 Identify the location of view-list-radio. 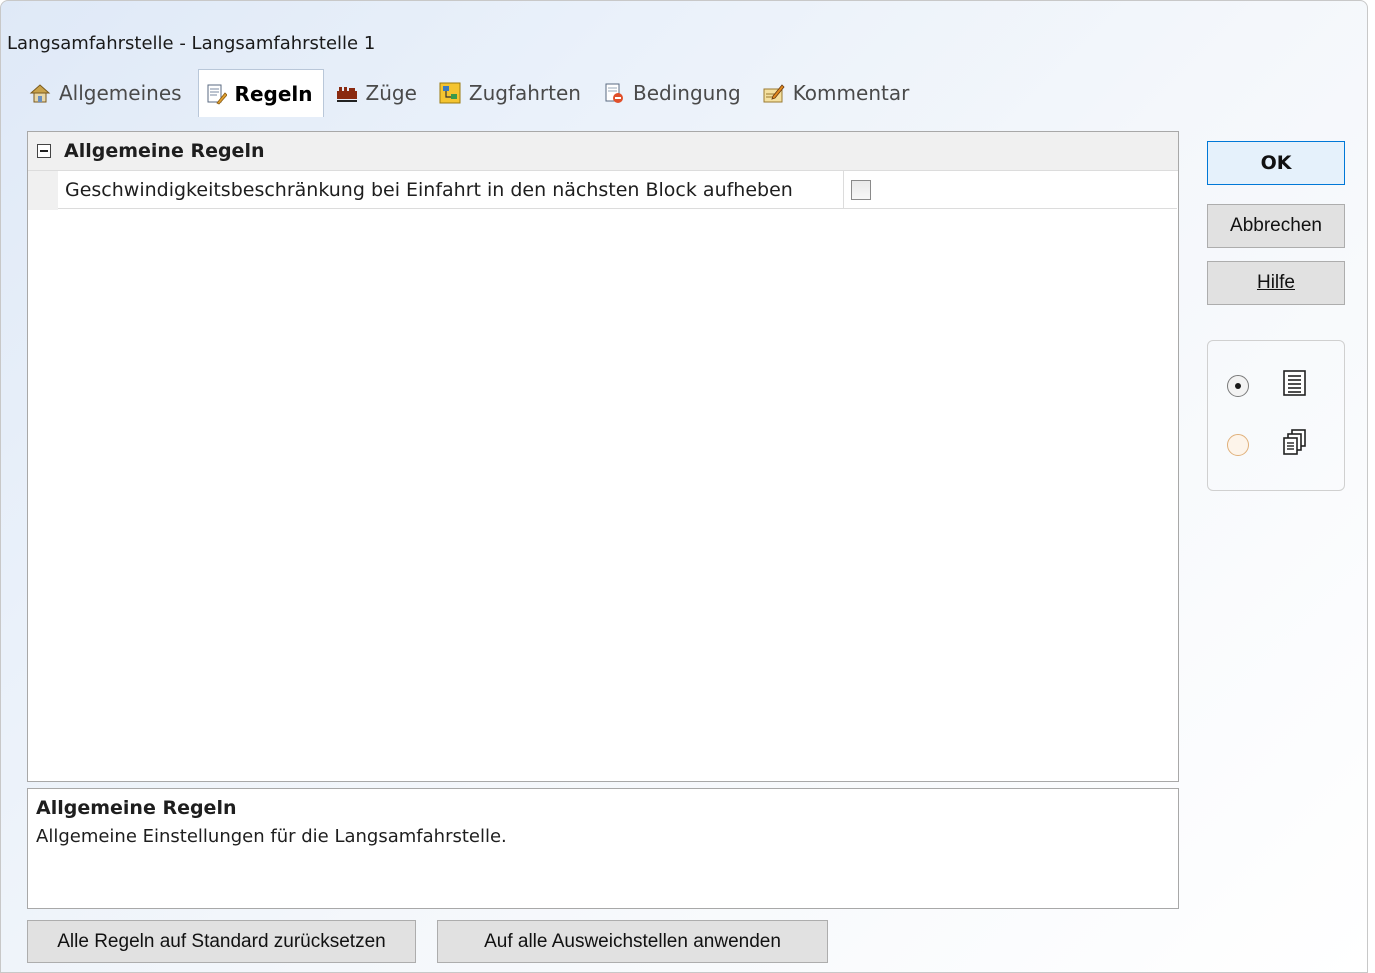
(1238, 386).